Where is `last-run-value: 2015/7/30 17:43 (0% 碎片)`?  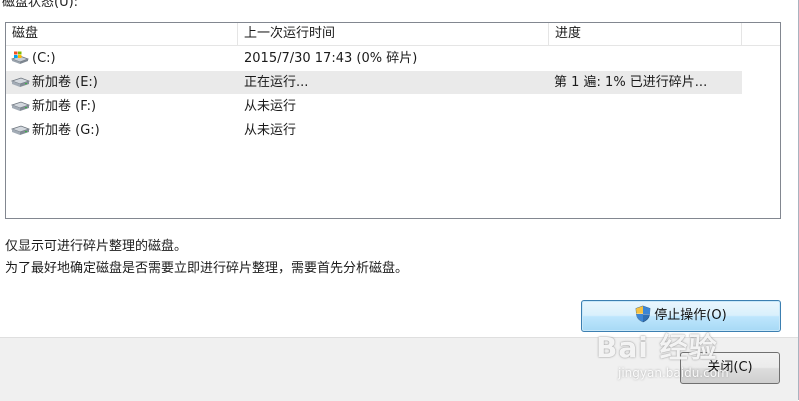
last-run-value: 2015/7/30 17:43 (0% 碎片) is located at coordinates (331, 58).